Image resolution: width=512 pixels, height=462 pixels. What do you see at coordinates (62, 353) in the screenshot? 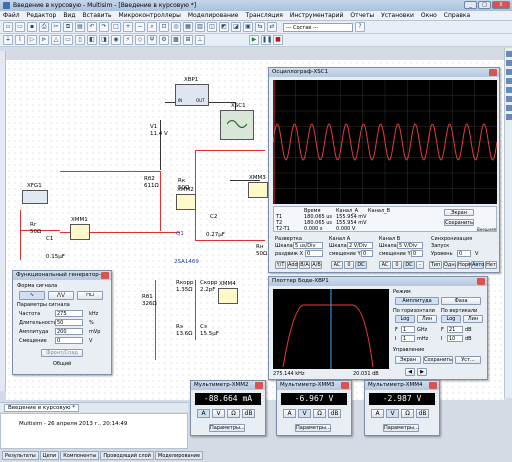
I see `rise-fall-button: Фронт/Спад` at bounding box center [62, 353].